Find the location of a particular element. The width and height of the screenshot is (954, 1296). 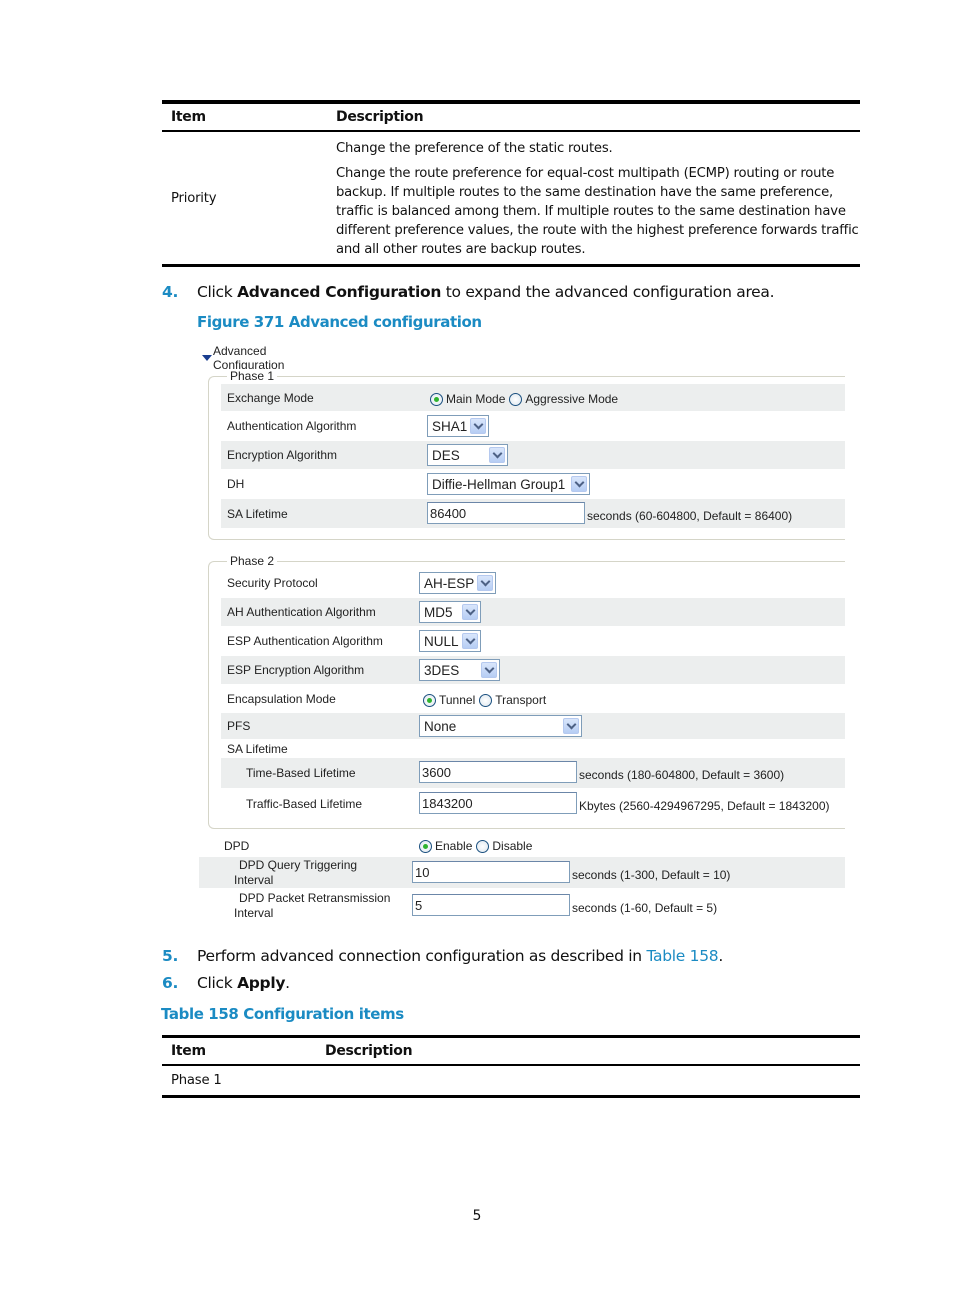

step-number: 6. is located at coordinates (170, 983).